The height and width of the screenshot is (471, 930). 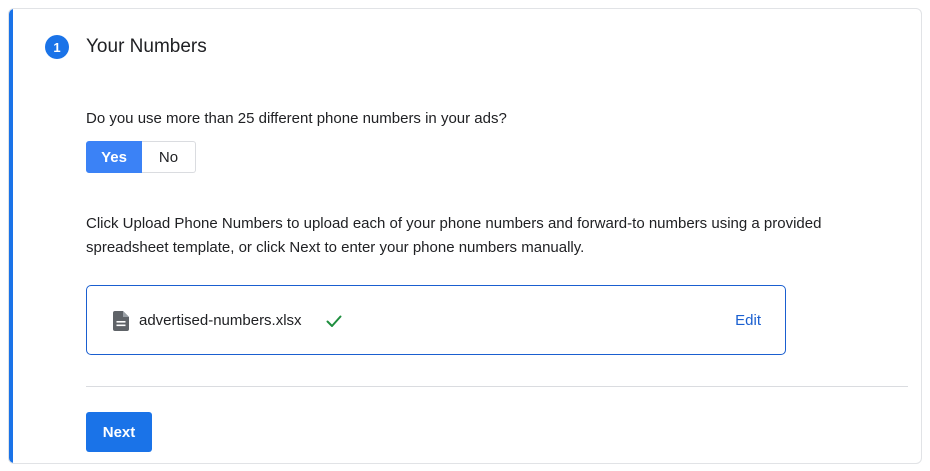 What do you see at coordinates (334, 321) in the screenshot?
I see `checkmark-icon` at bounding box center [334, 321].